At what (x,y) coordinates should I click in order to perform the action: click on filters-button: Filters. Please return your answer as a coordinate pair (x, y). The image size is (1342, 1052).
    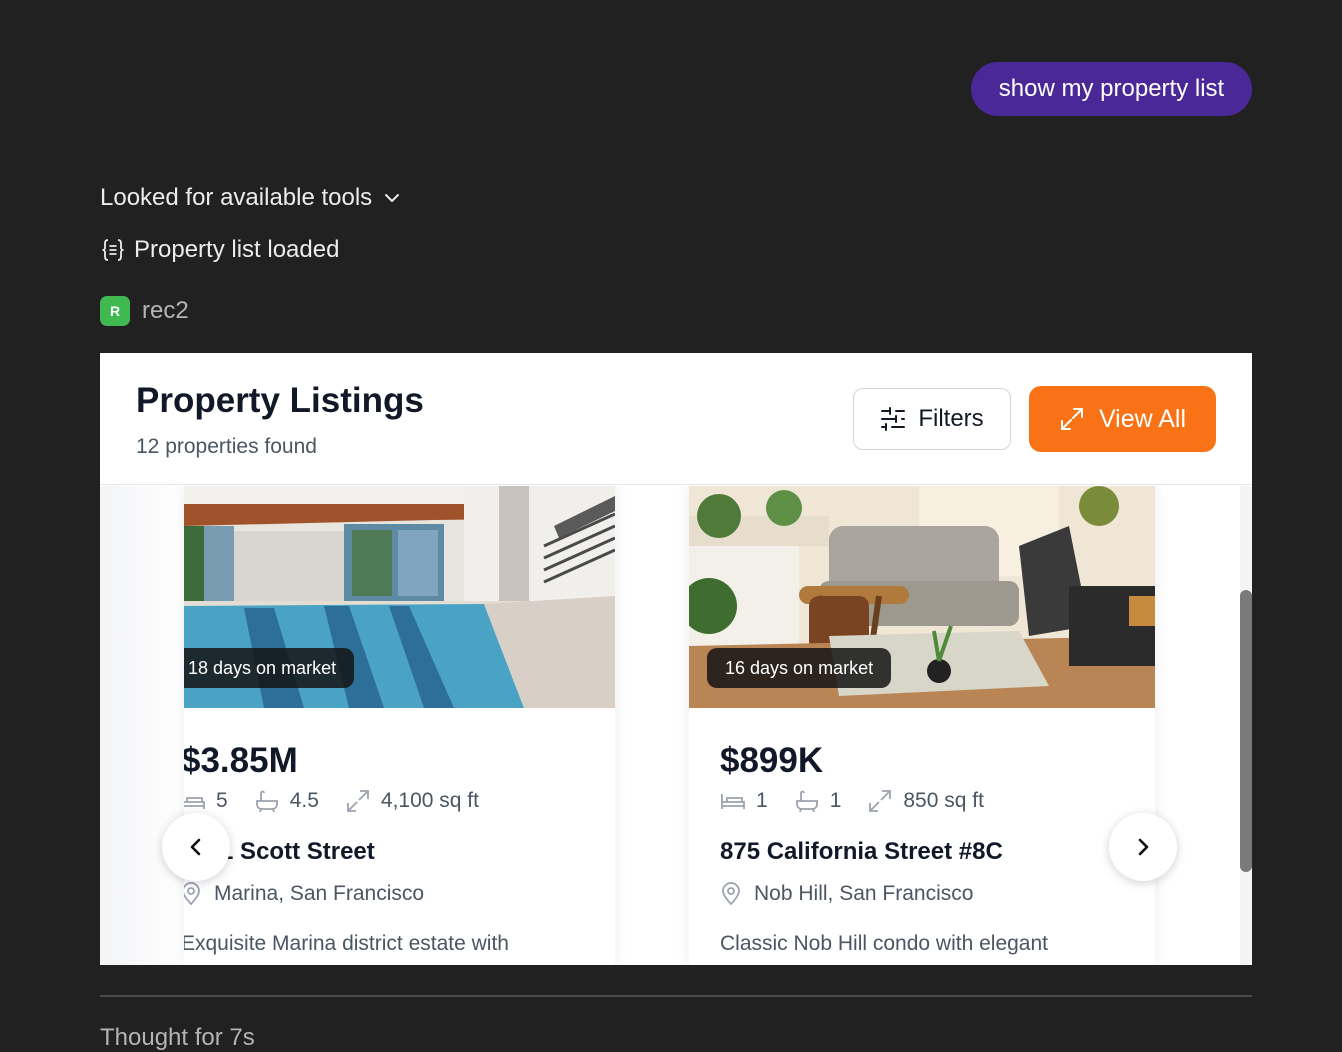
    Looking at the image, I should click on (932, 419).